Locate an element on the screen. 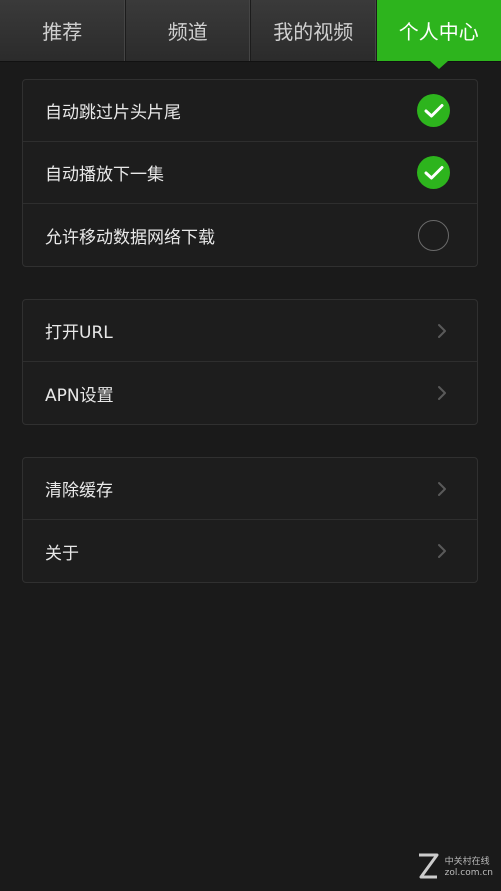 The image size is (501, 891). tab-recommended: 推荐 is located at coordinates (63, 30).